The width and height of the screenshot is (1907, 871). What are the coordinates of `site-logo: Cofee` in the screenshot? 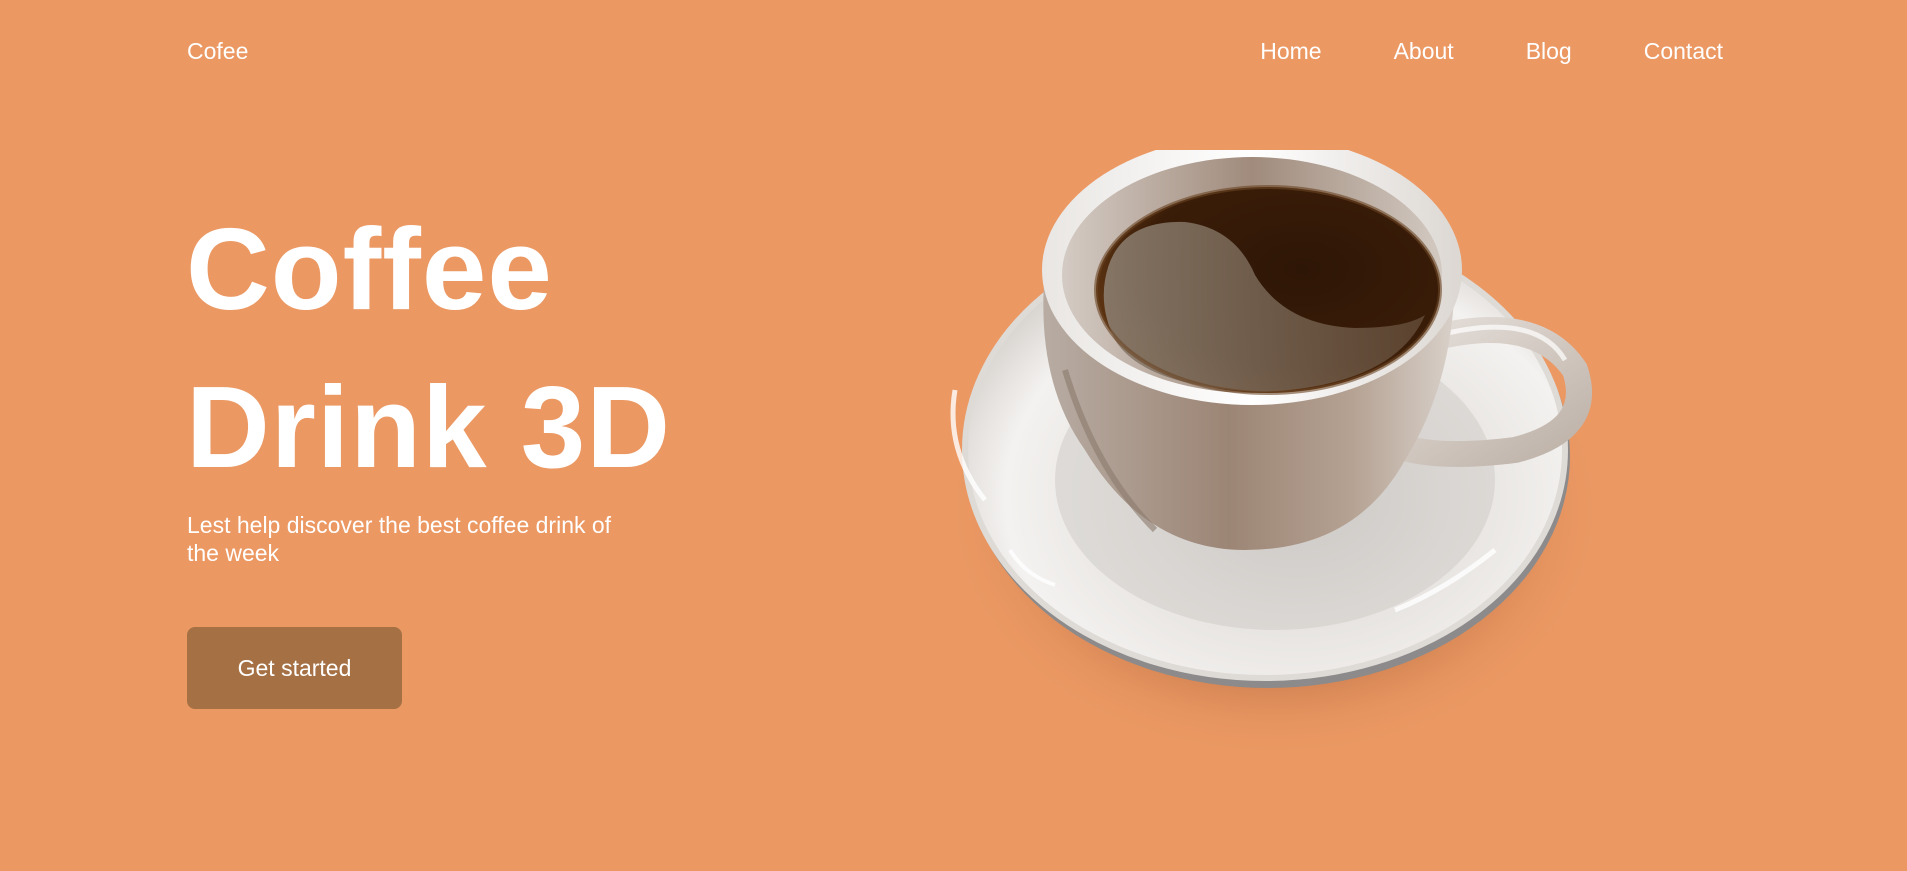 It's located at (217, 51).